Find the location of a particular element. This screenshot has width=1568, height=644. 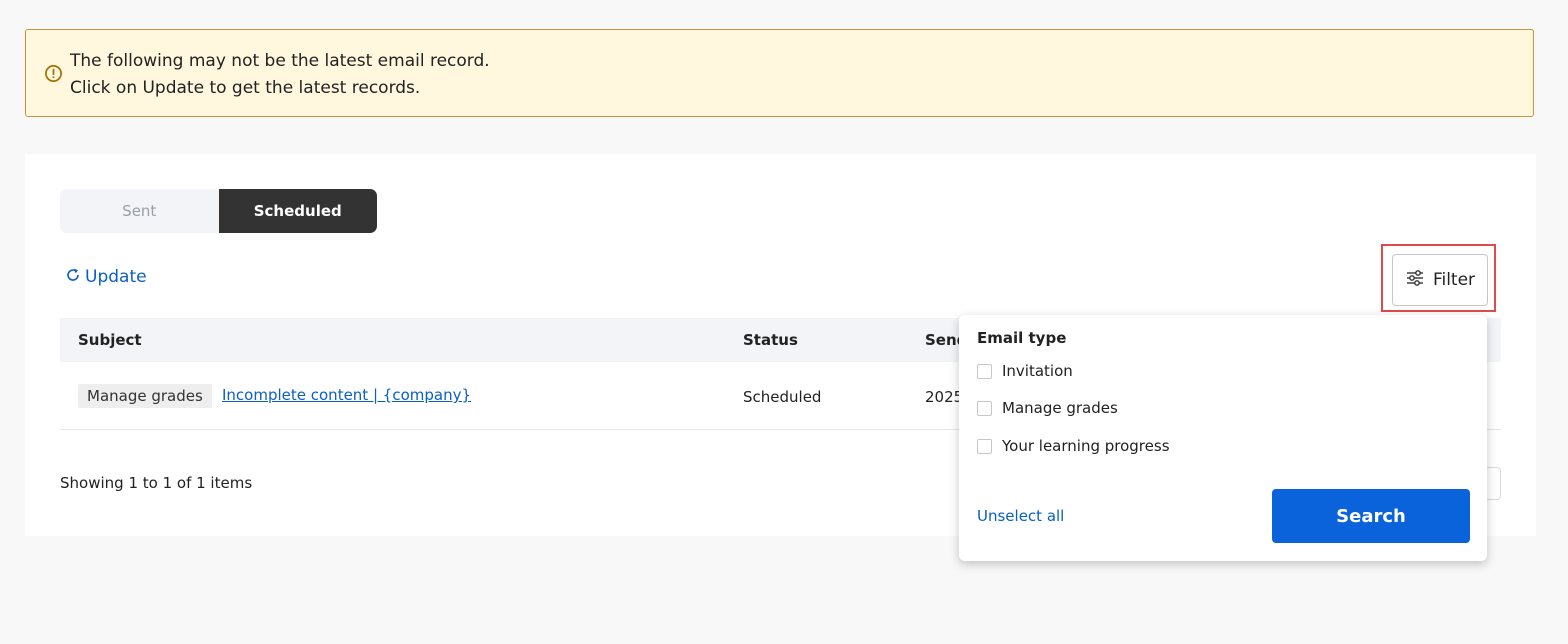

filter-option-label: Your learning progress is located at coordinates (1086, 446).